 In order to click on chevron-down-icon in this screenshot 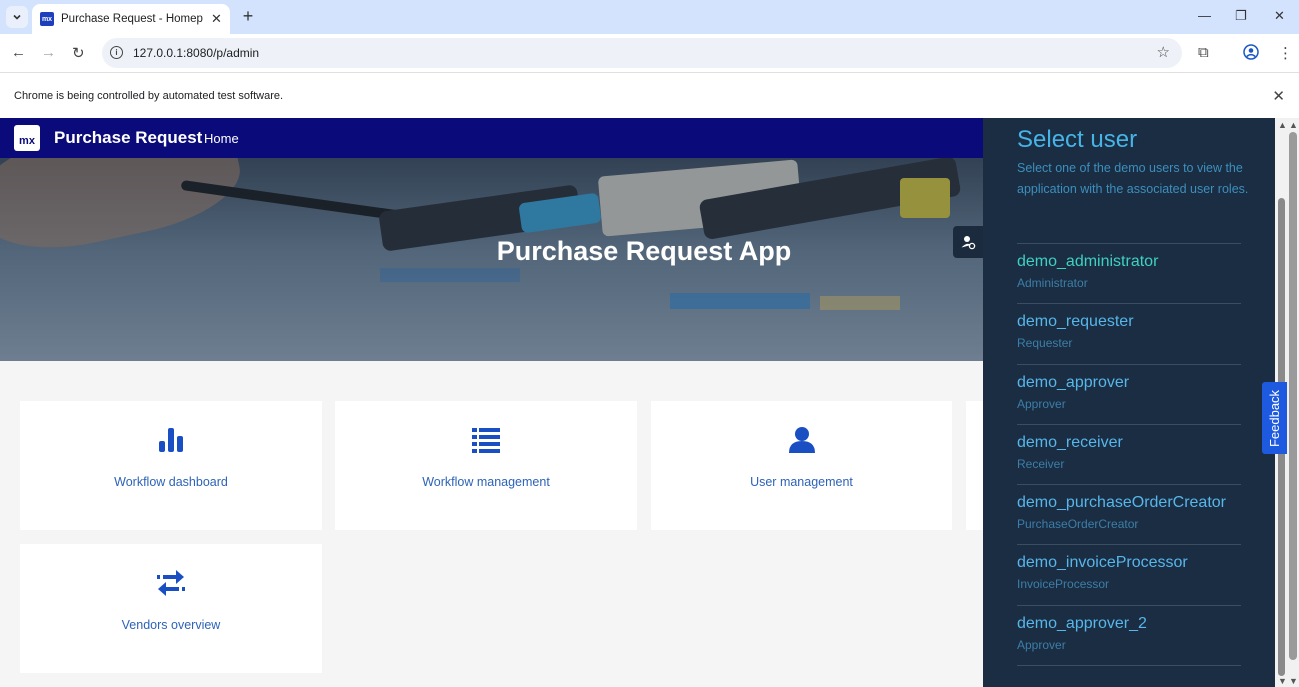, I will do `click(17, 17)`.